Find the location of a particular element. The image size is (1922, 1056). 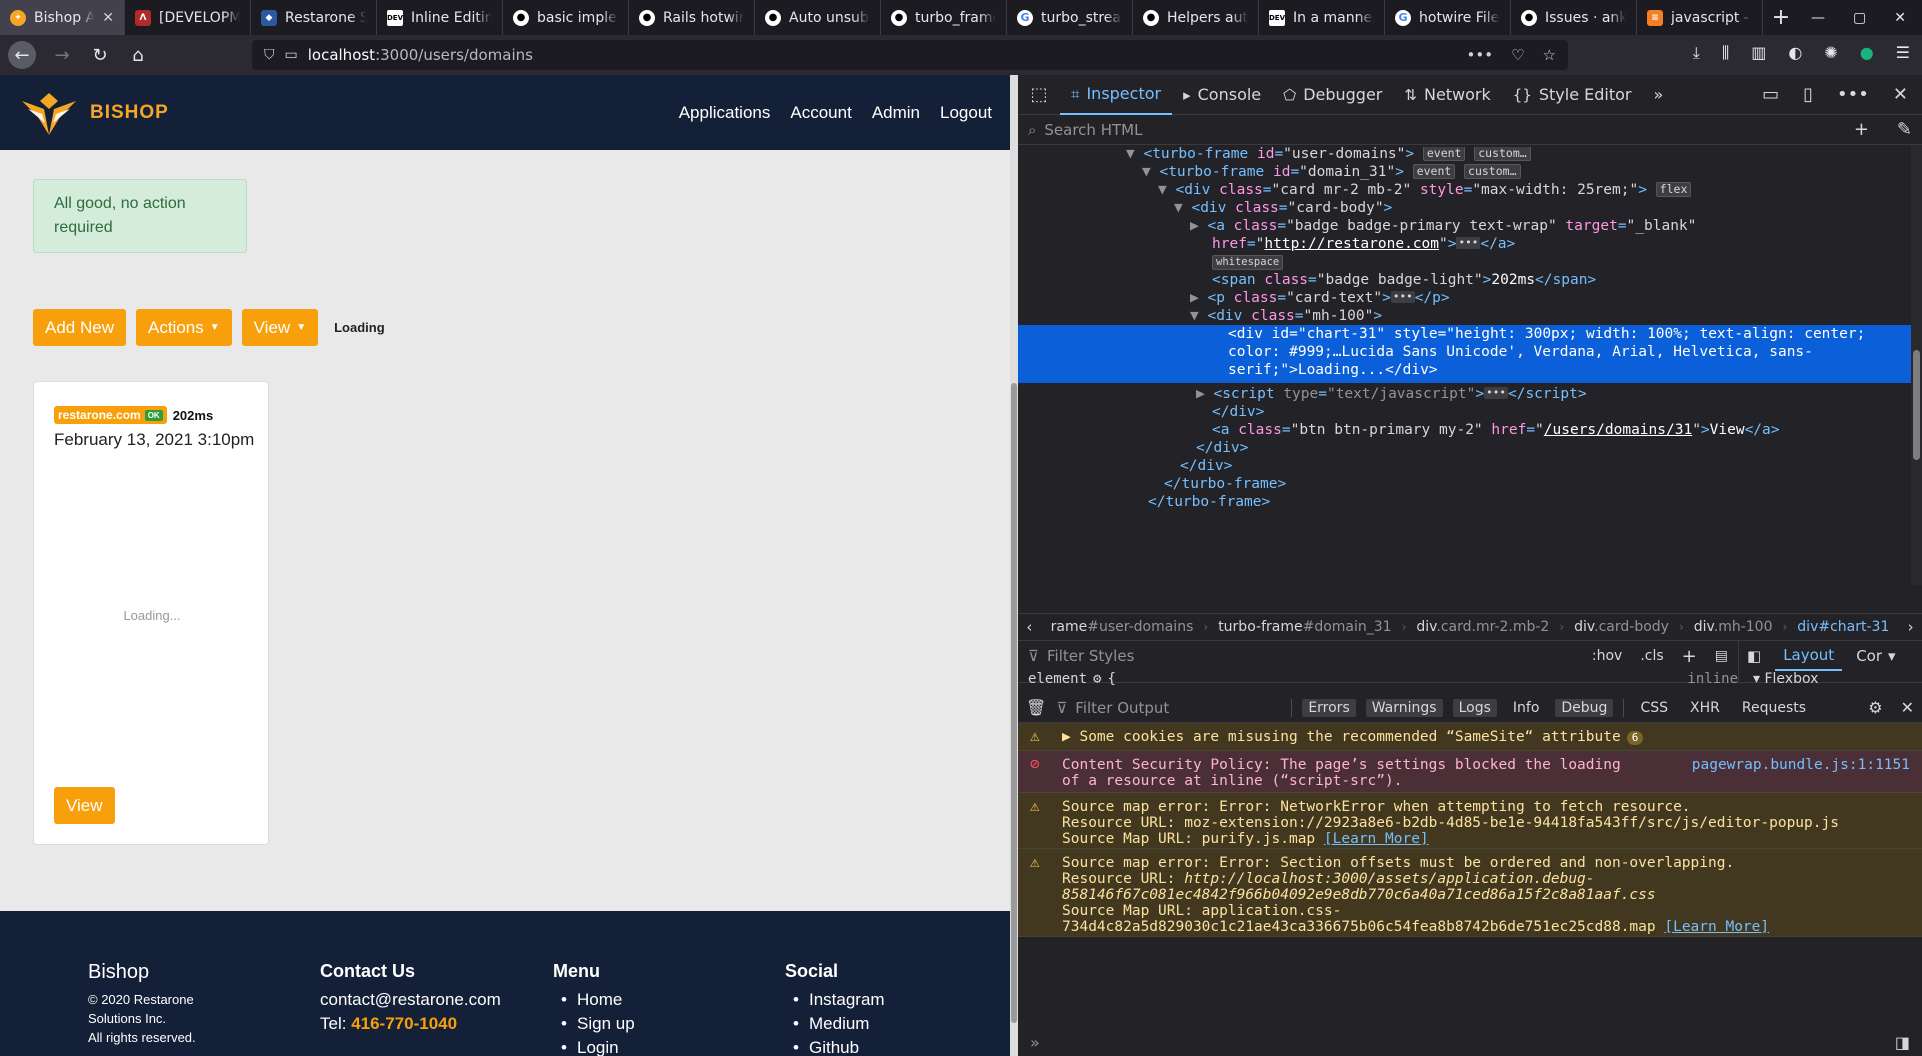

minimize-icon: — is located at coordinates (1818, 18).